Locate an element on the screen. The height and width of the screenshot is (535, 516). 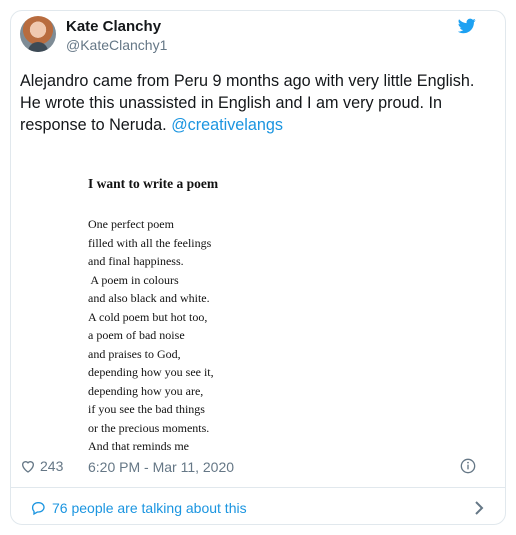
like-count: 243 is located at coordinates (52, 466).